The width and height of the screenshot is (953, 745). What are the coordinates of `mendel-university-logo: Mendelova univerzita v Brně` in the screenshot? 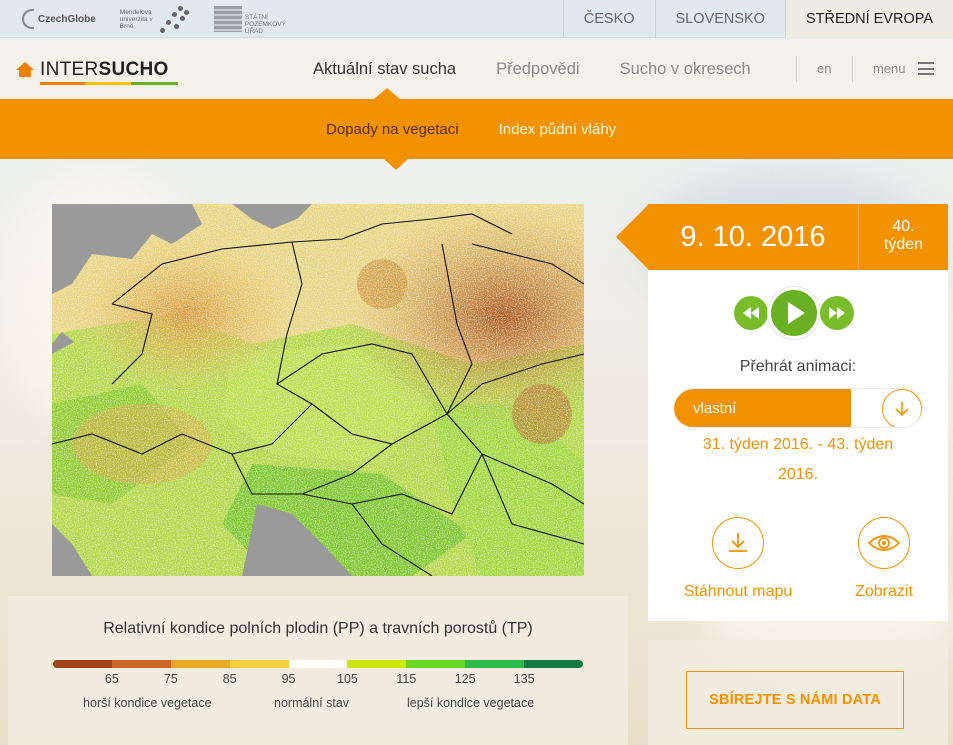 It's located at (155, 19).